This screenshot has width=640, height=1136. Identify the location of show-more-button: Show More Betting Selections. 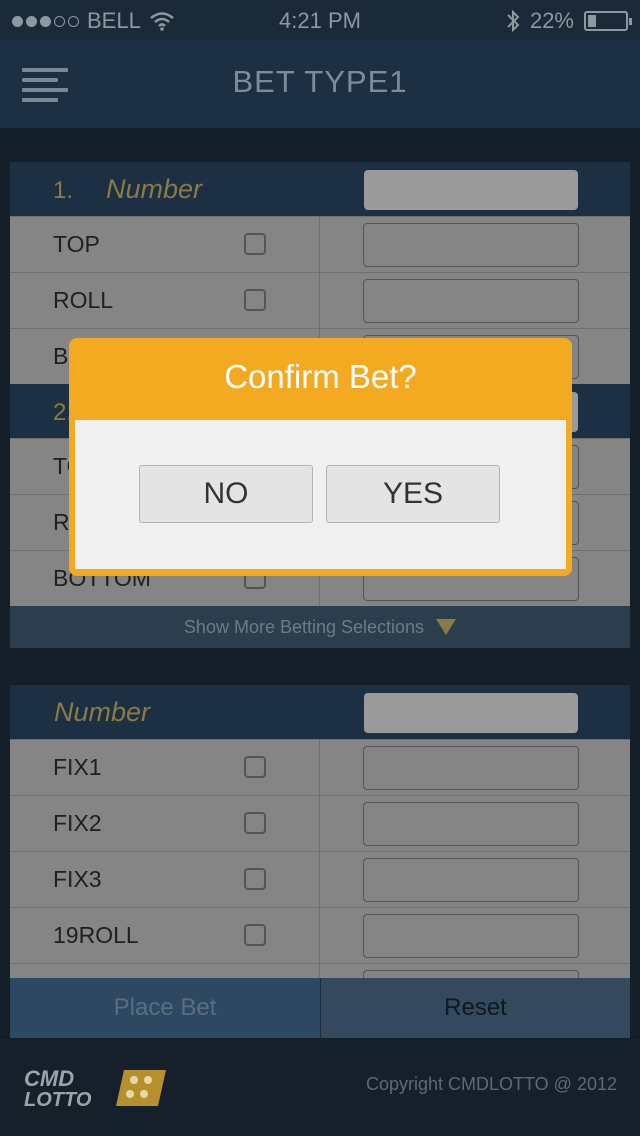
(320, 627).